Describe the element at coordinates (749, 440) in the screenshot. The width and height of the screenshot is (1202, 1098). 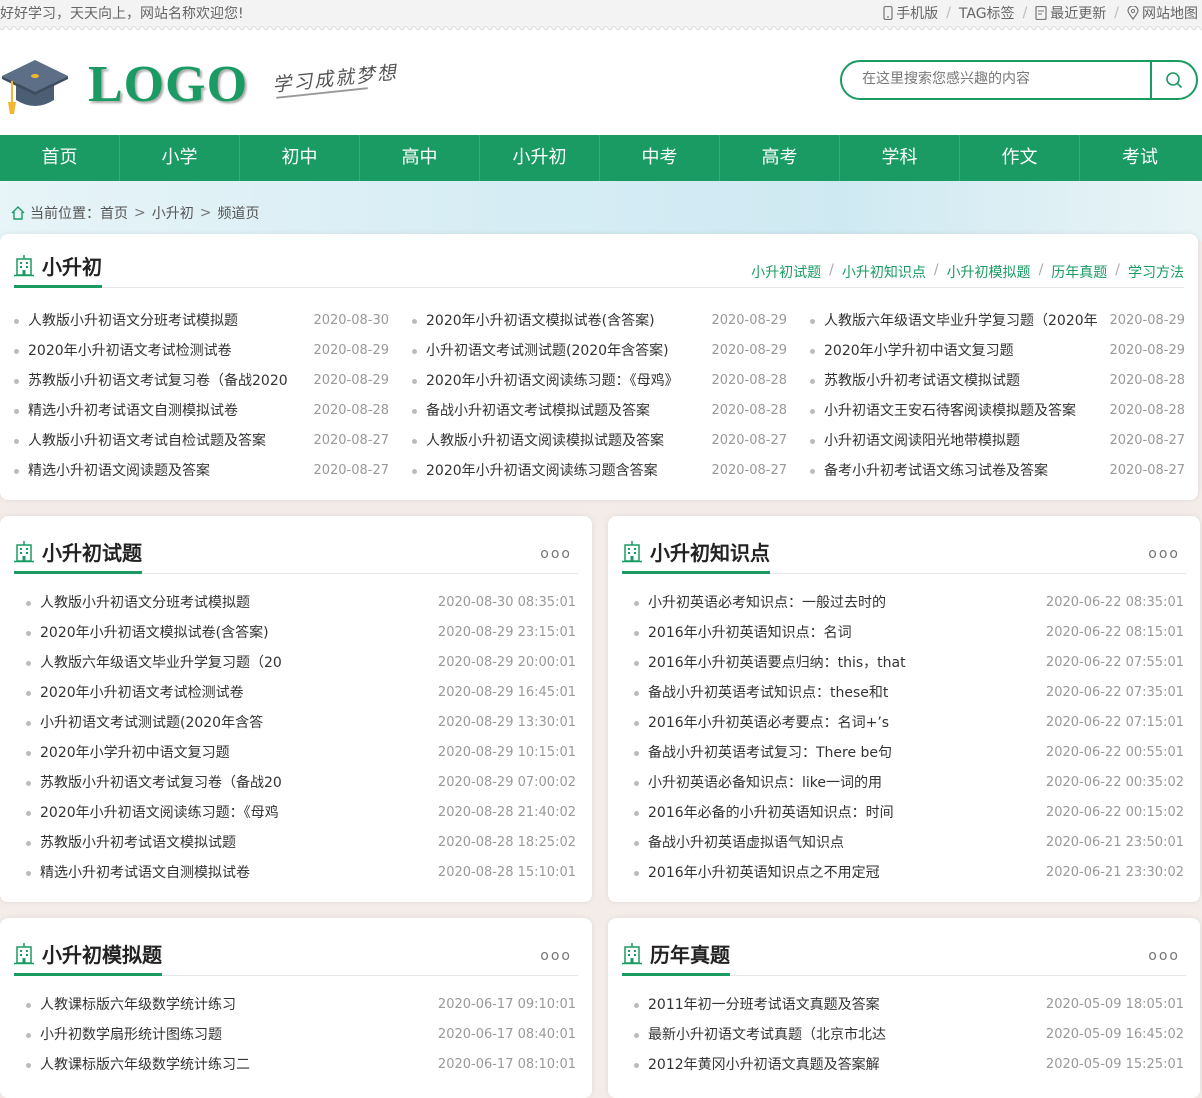
I see `list-item-date: 2020-08-27` at that location.